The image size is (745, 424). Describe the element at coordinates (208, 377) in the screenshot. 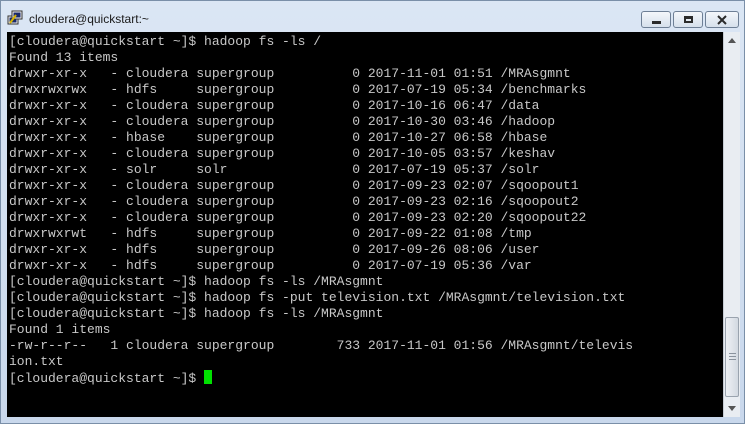

I see `text-cursor` at that location.